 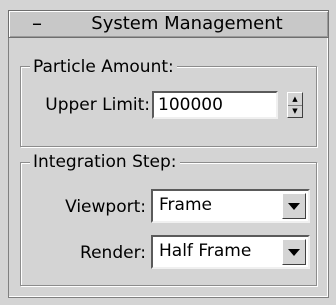 I want to click on render-dropdown-arrow-icon, so click(x=294, y=252).